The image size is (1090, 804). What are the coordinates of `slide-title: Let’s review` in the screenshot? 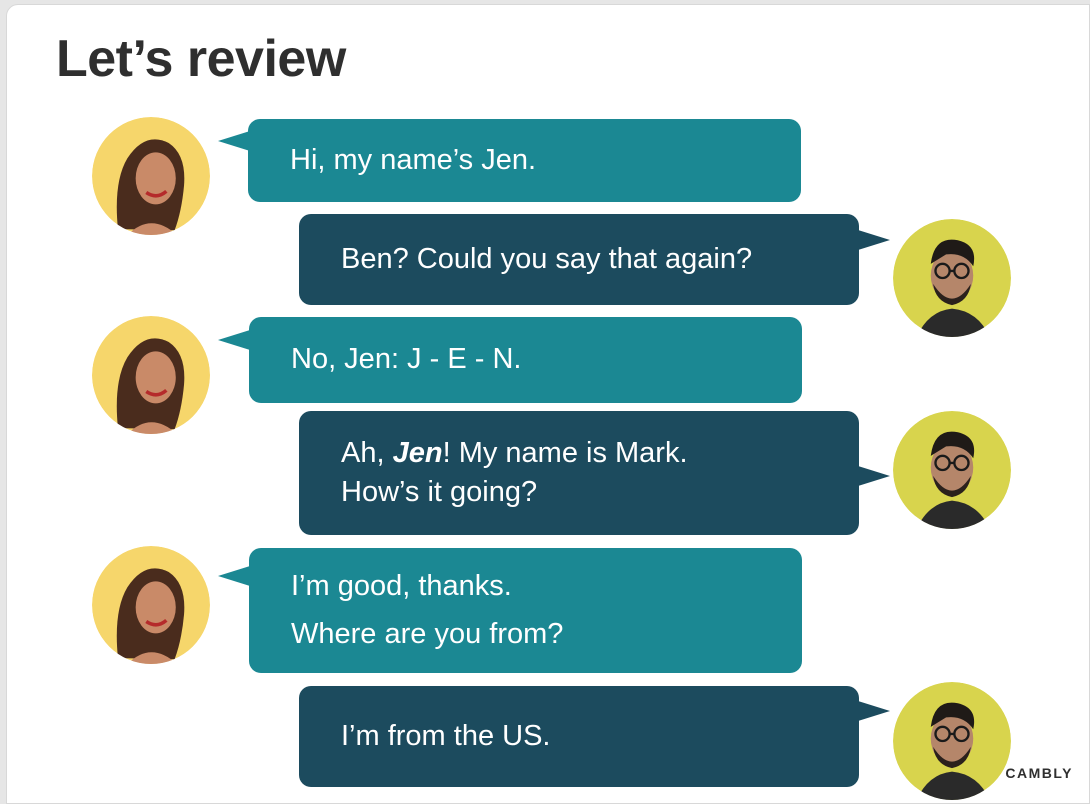 It's located at (201, 59).